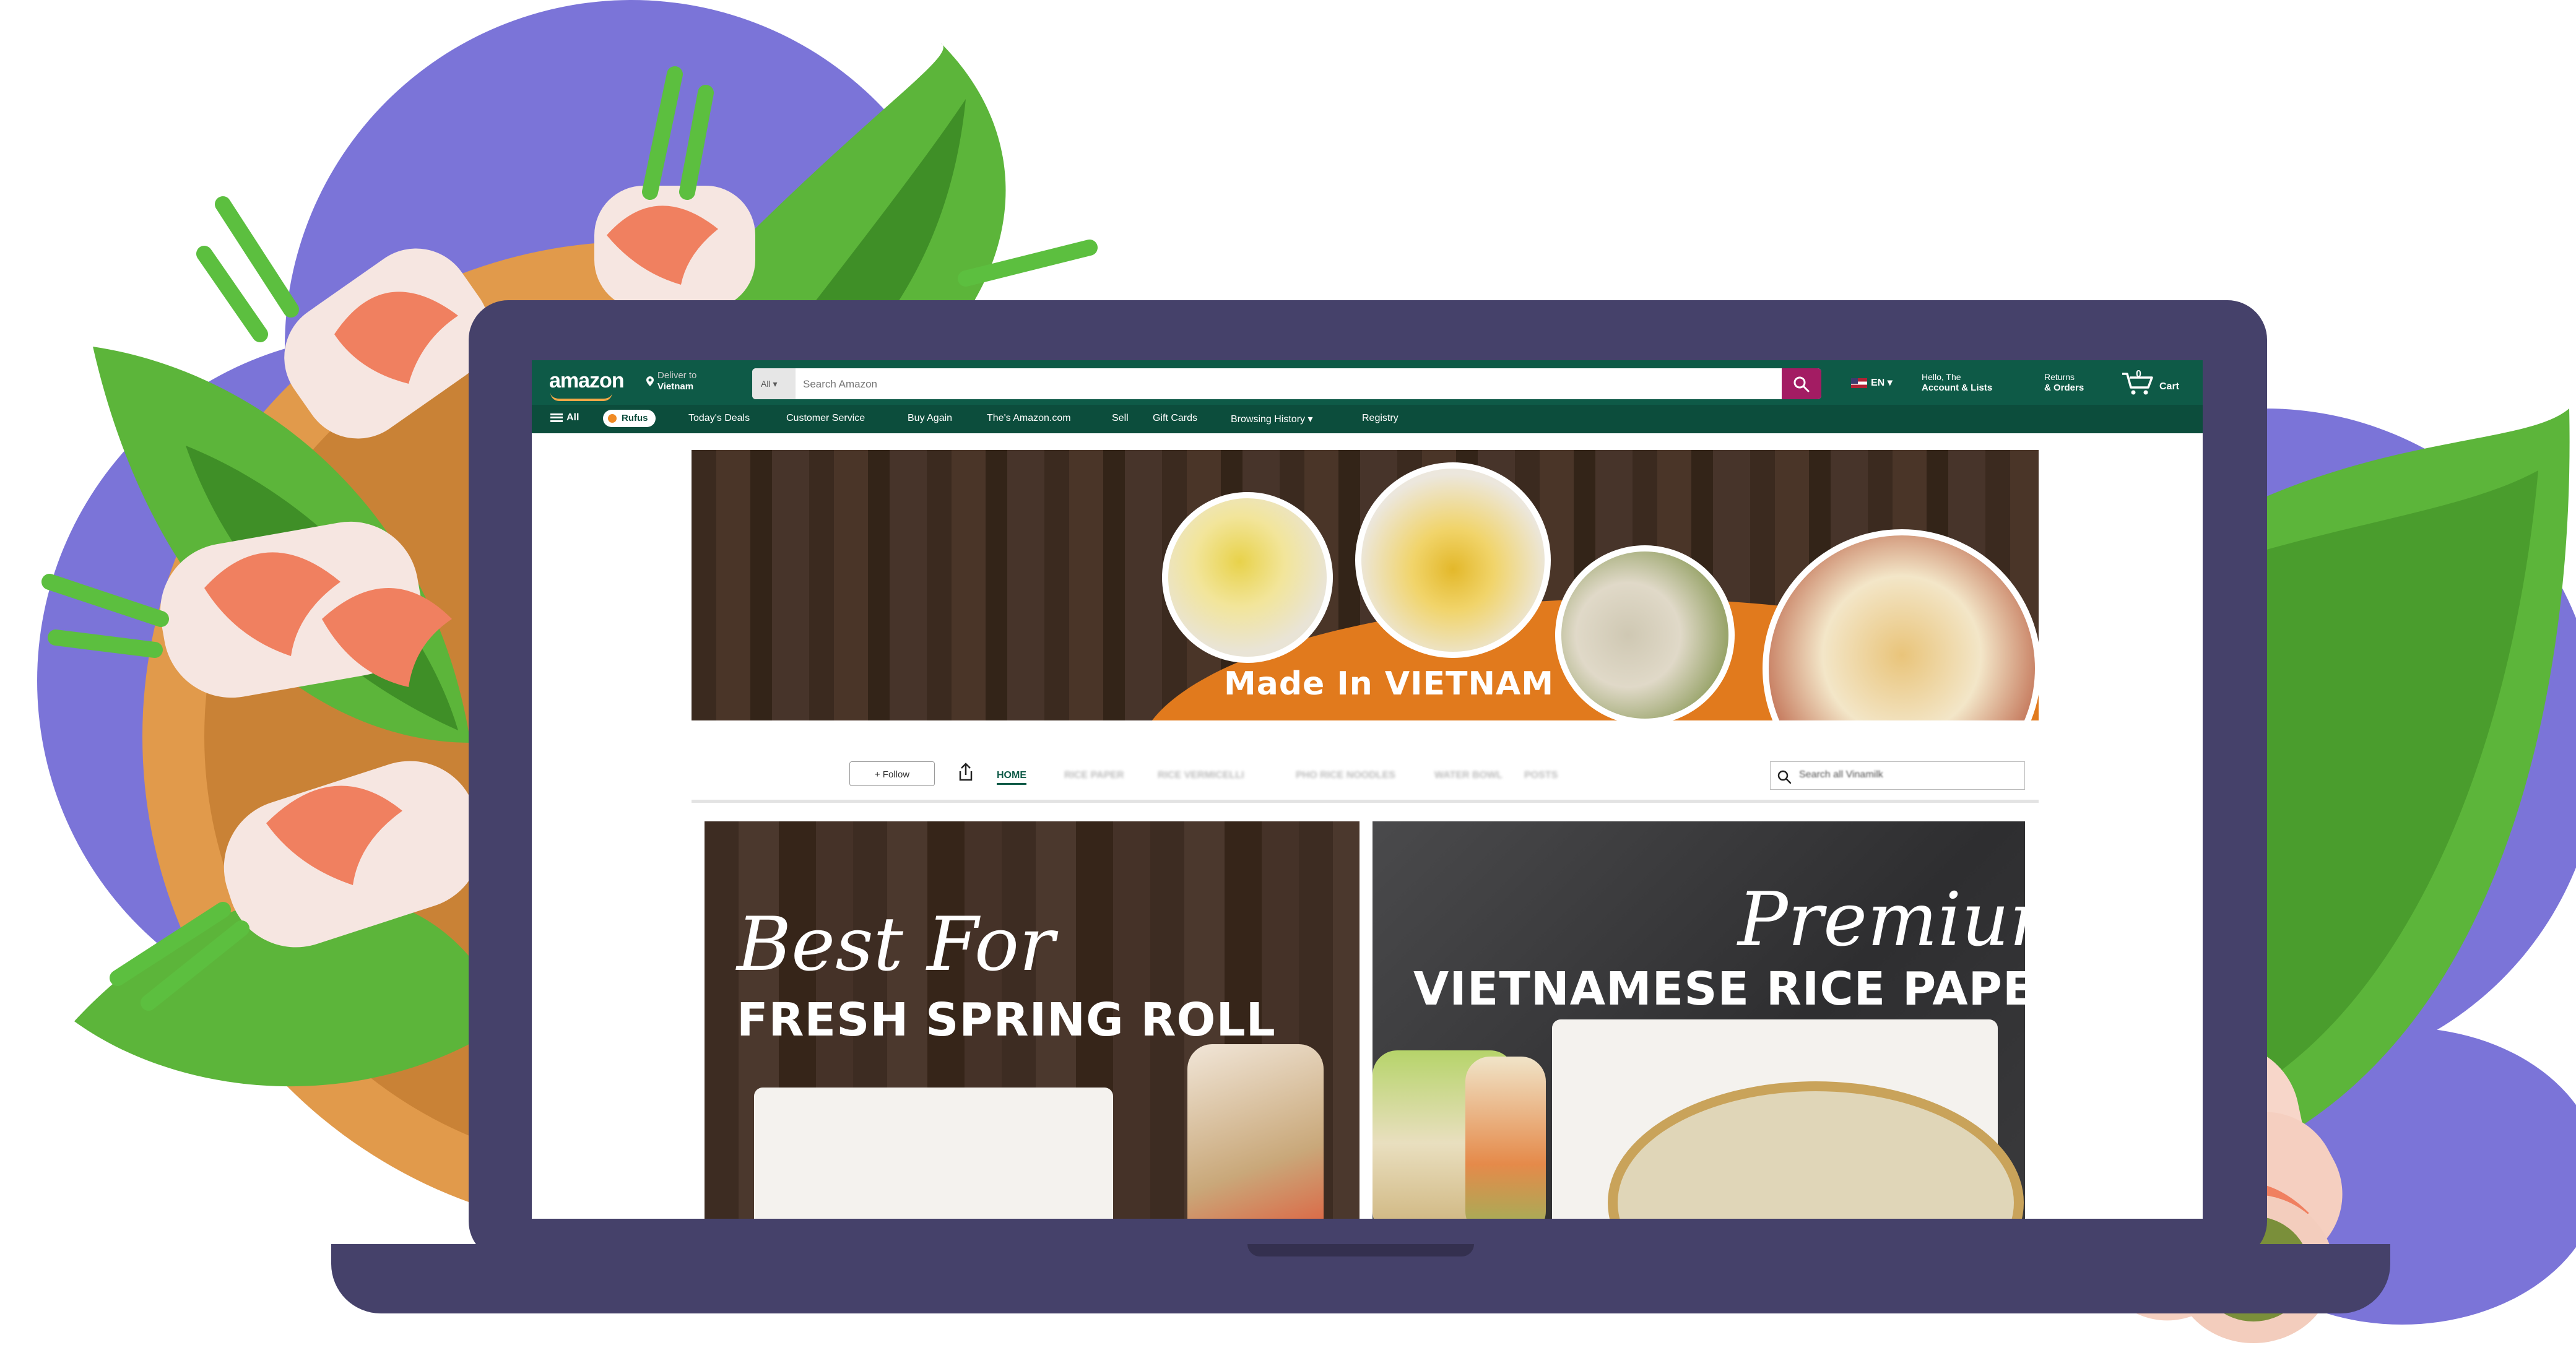 The width and height of the screenshot is (2576, 1345). Describe the element at coordinates (1541, 775) in the screenshot. I see `tab-posts: POSTS` at that location.